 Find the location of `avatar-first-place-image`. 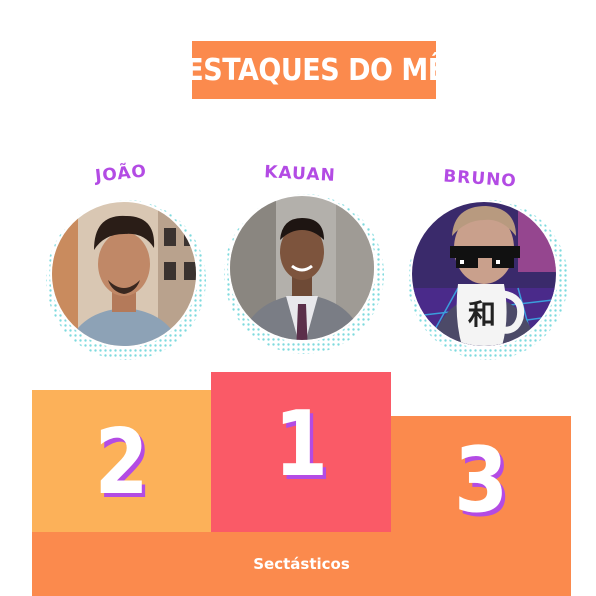

avatar-first-place-image is located at coordinates (304, 274).